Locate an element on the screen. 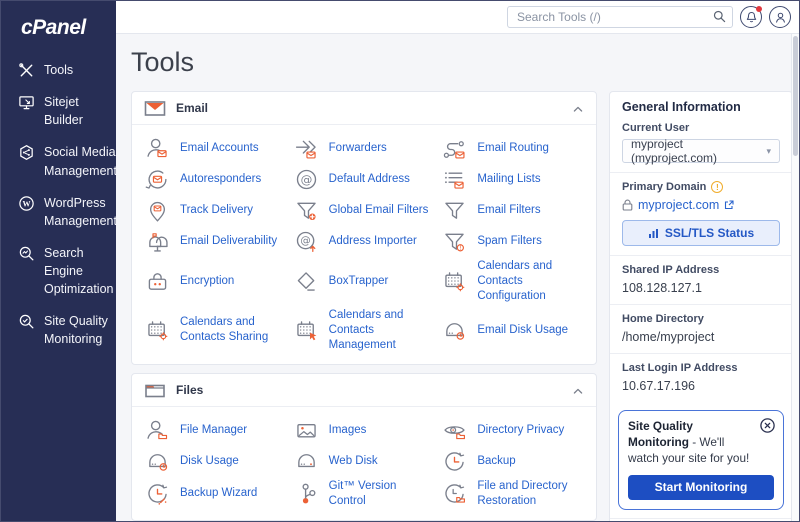 The width and height of the screenshot is (800, 522). tool-item-label: Calendars and Contacts Management is located at coordinates (366, 329).